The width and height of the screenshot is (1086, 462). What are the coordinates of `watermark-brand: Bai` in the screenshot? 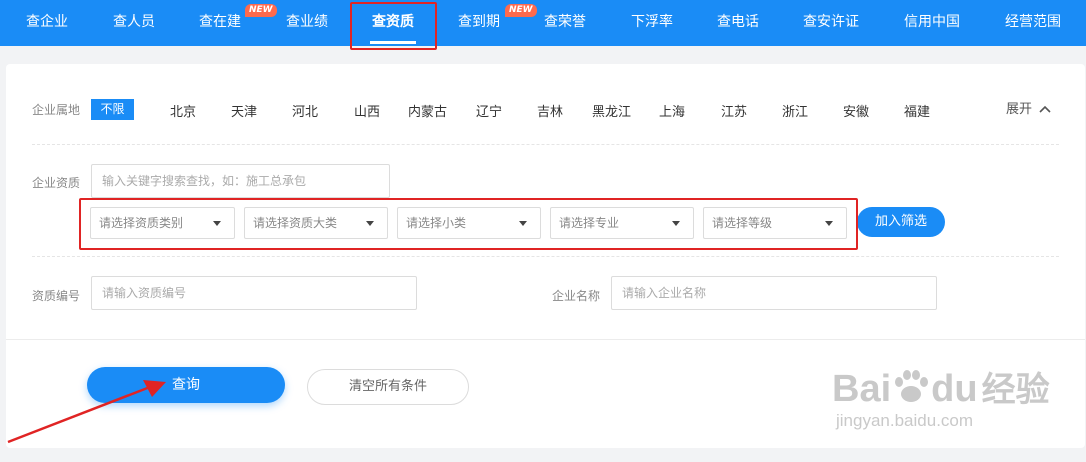 It's located at (862, 389).